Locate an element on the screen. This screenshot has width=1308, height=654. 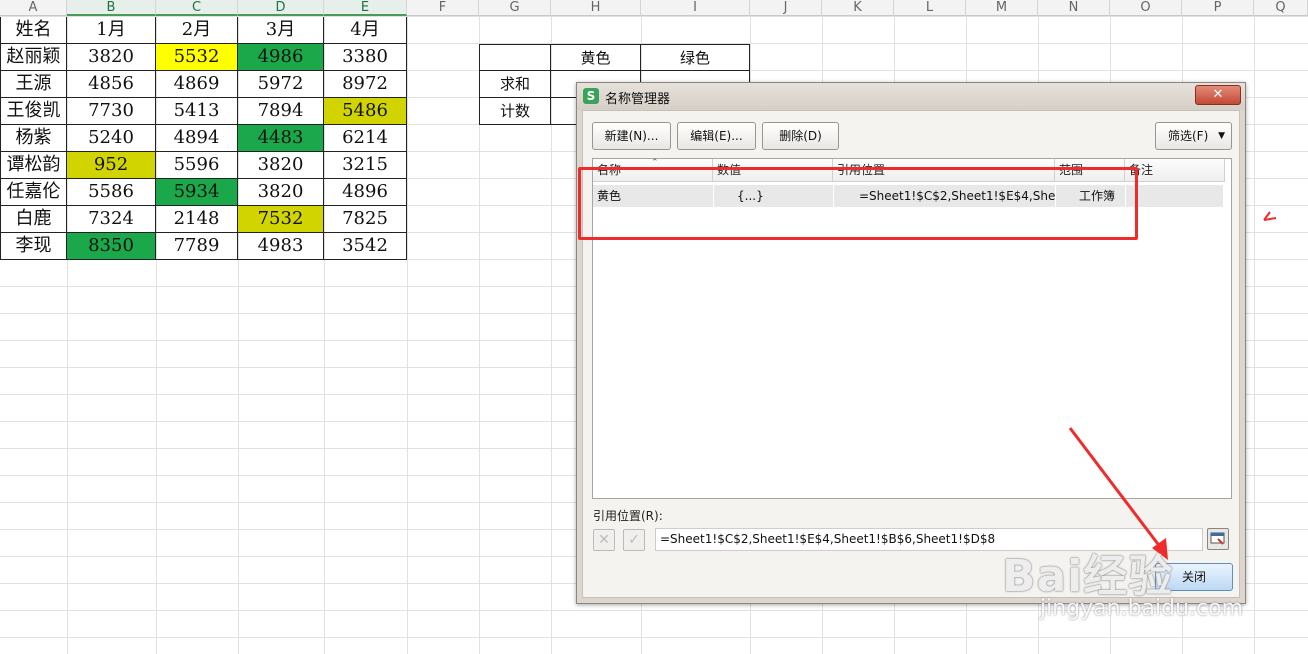
summary-header-yellow: 黄色 is located at coordinates (596, 57).